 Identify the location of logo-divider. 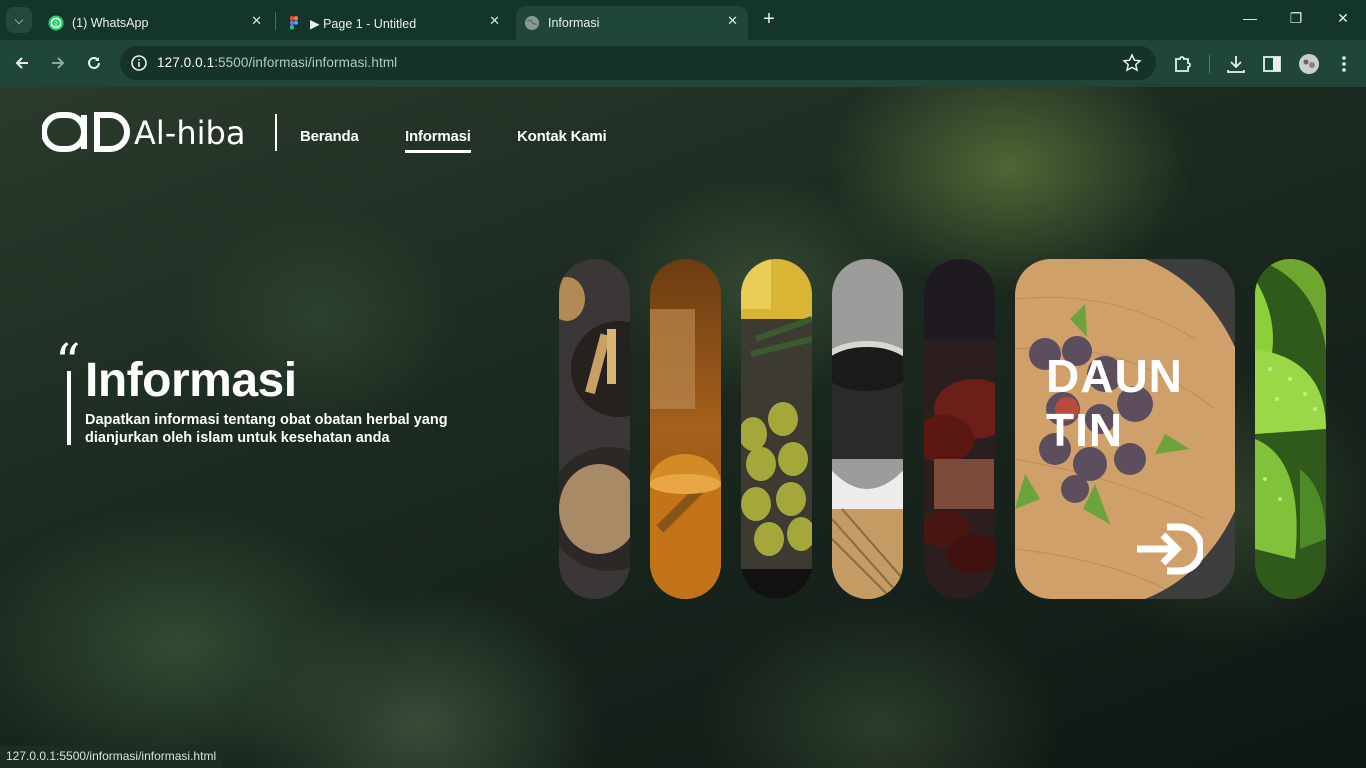
(276, 132).